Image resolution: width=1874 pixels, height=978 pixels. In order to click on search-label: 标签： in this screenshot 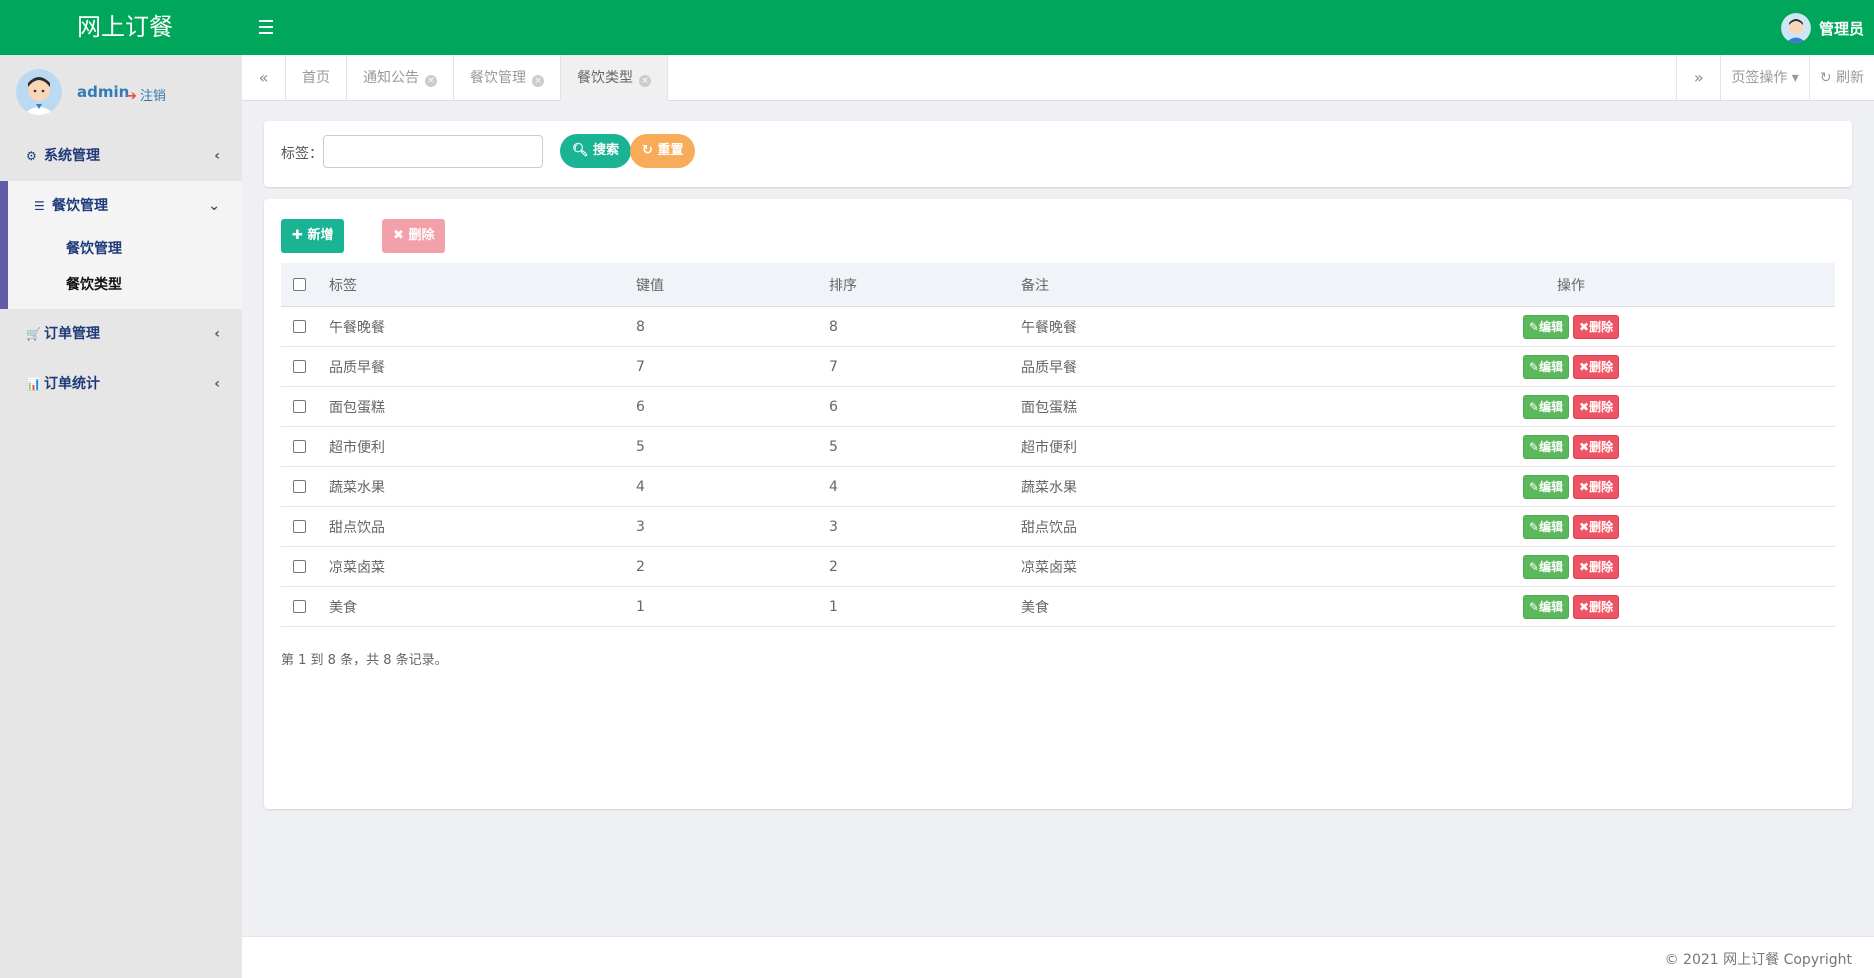, I will do `click(302, 154)`.